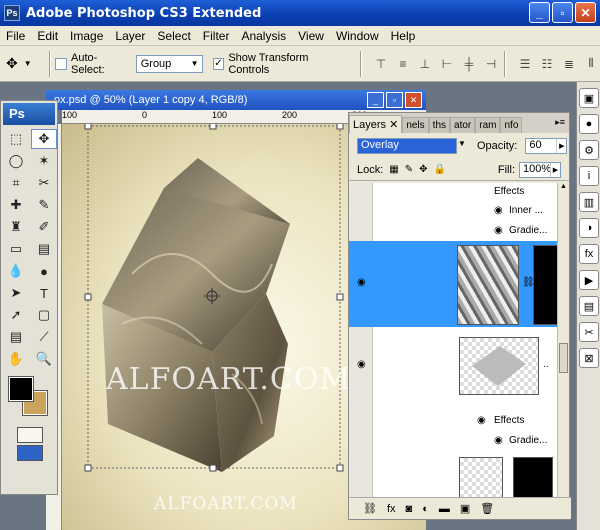 The height and width of the screenshot is (530, 600). What do you see at coordinates (423, 169) in the screenshot?
I see `lock-position-icon: ✥` at bounding box center [423, 169].